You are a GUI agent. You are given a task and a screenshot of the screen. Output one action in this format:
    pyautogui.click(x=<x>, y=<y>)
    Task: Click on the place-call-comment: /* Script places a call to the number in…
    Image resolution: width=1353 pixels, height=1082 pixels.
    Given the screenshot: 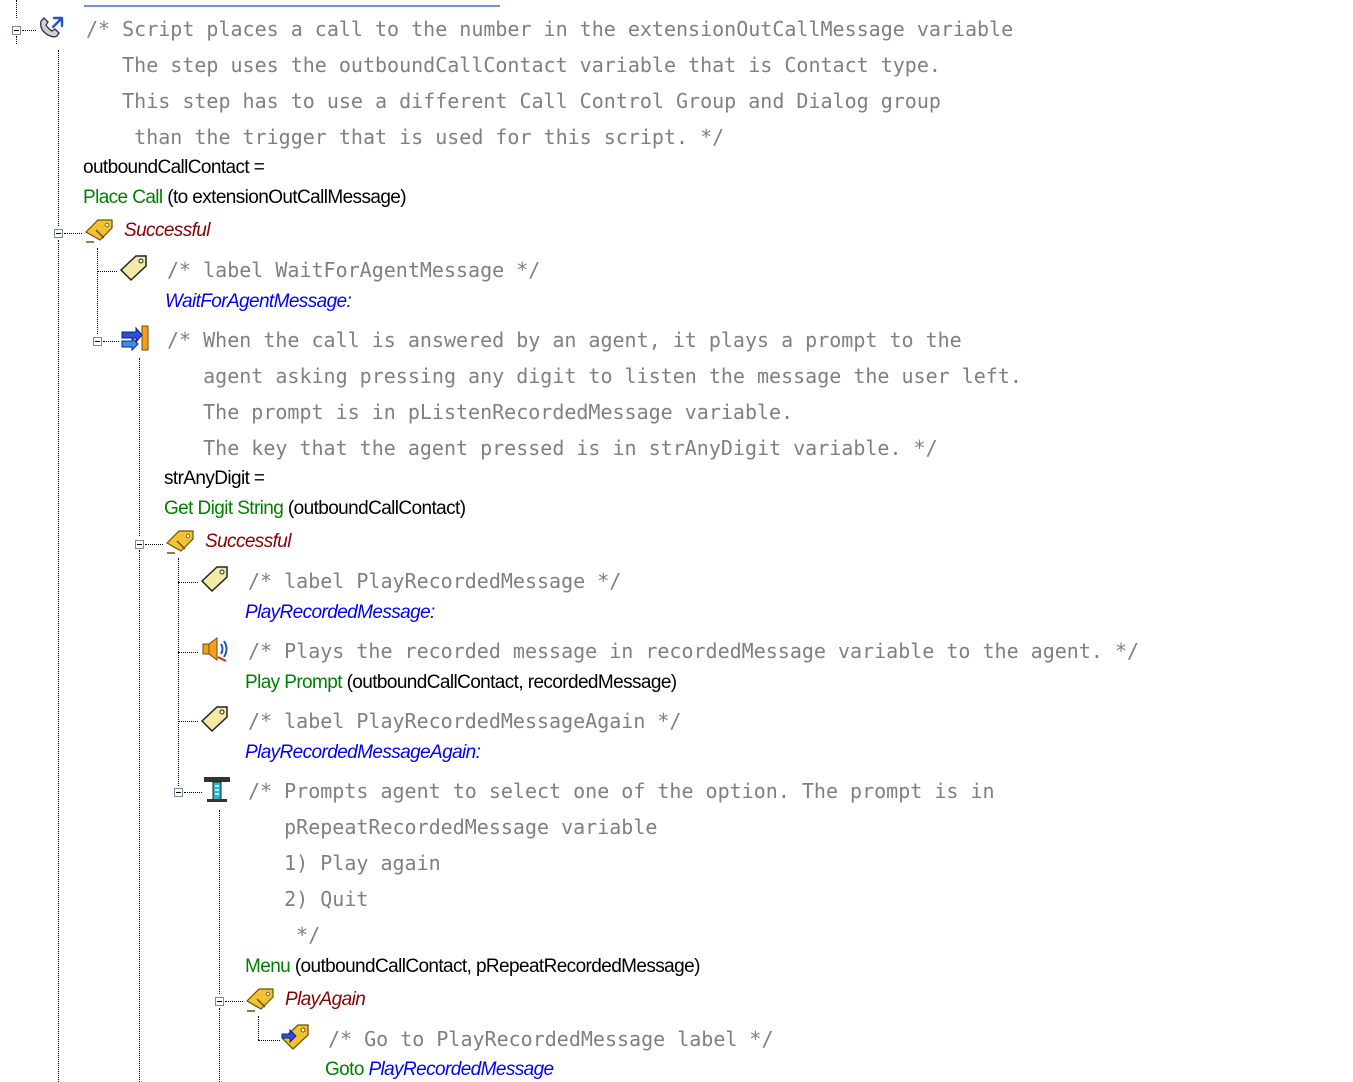 What is the action you would take?
    pyautogui.click(x=549, y=83)
    